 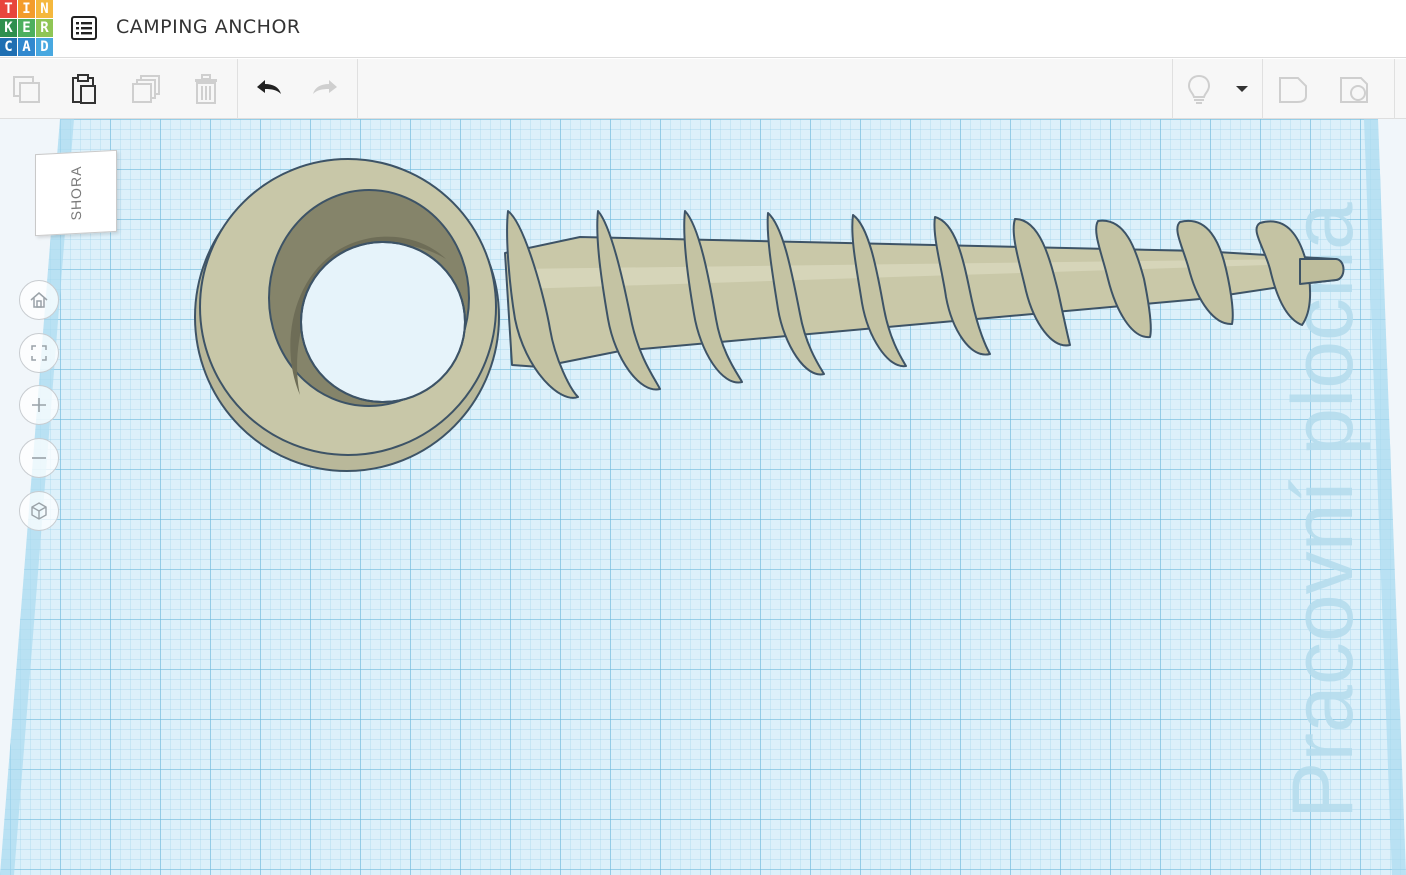 I want to click on paste-icon, so click(x=84, y=89).